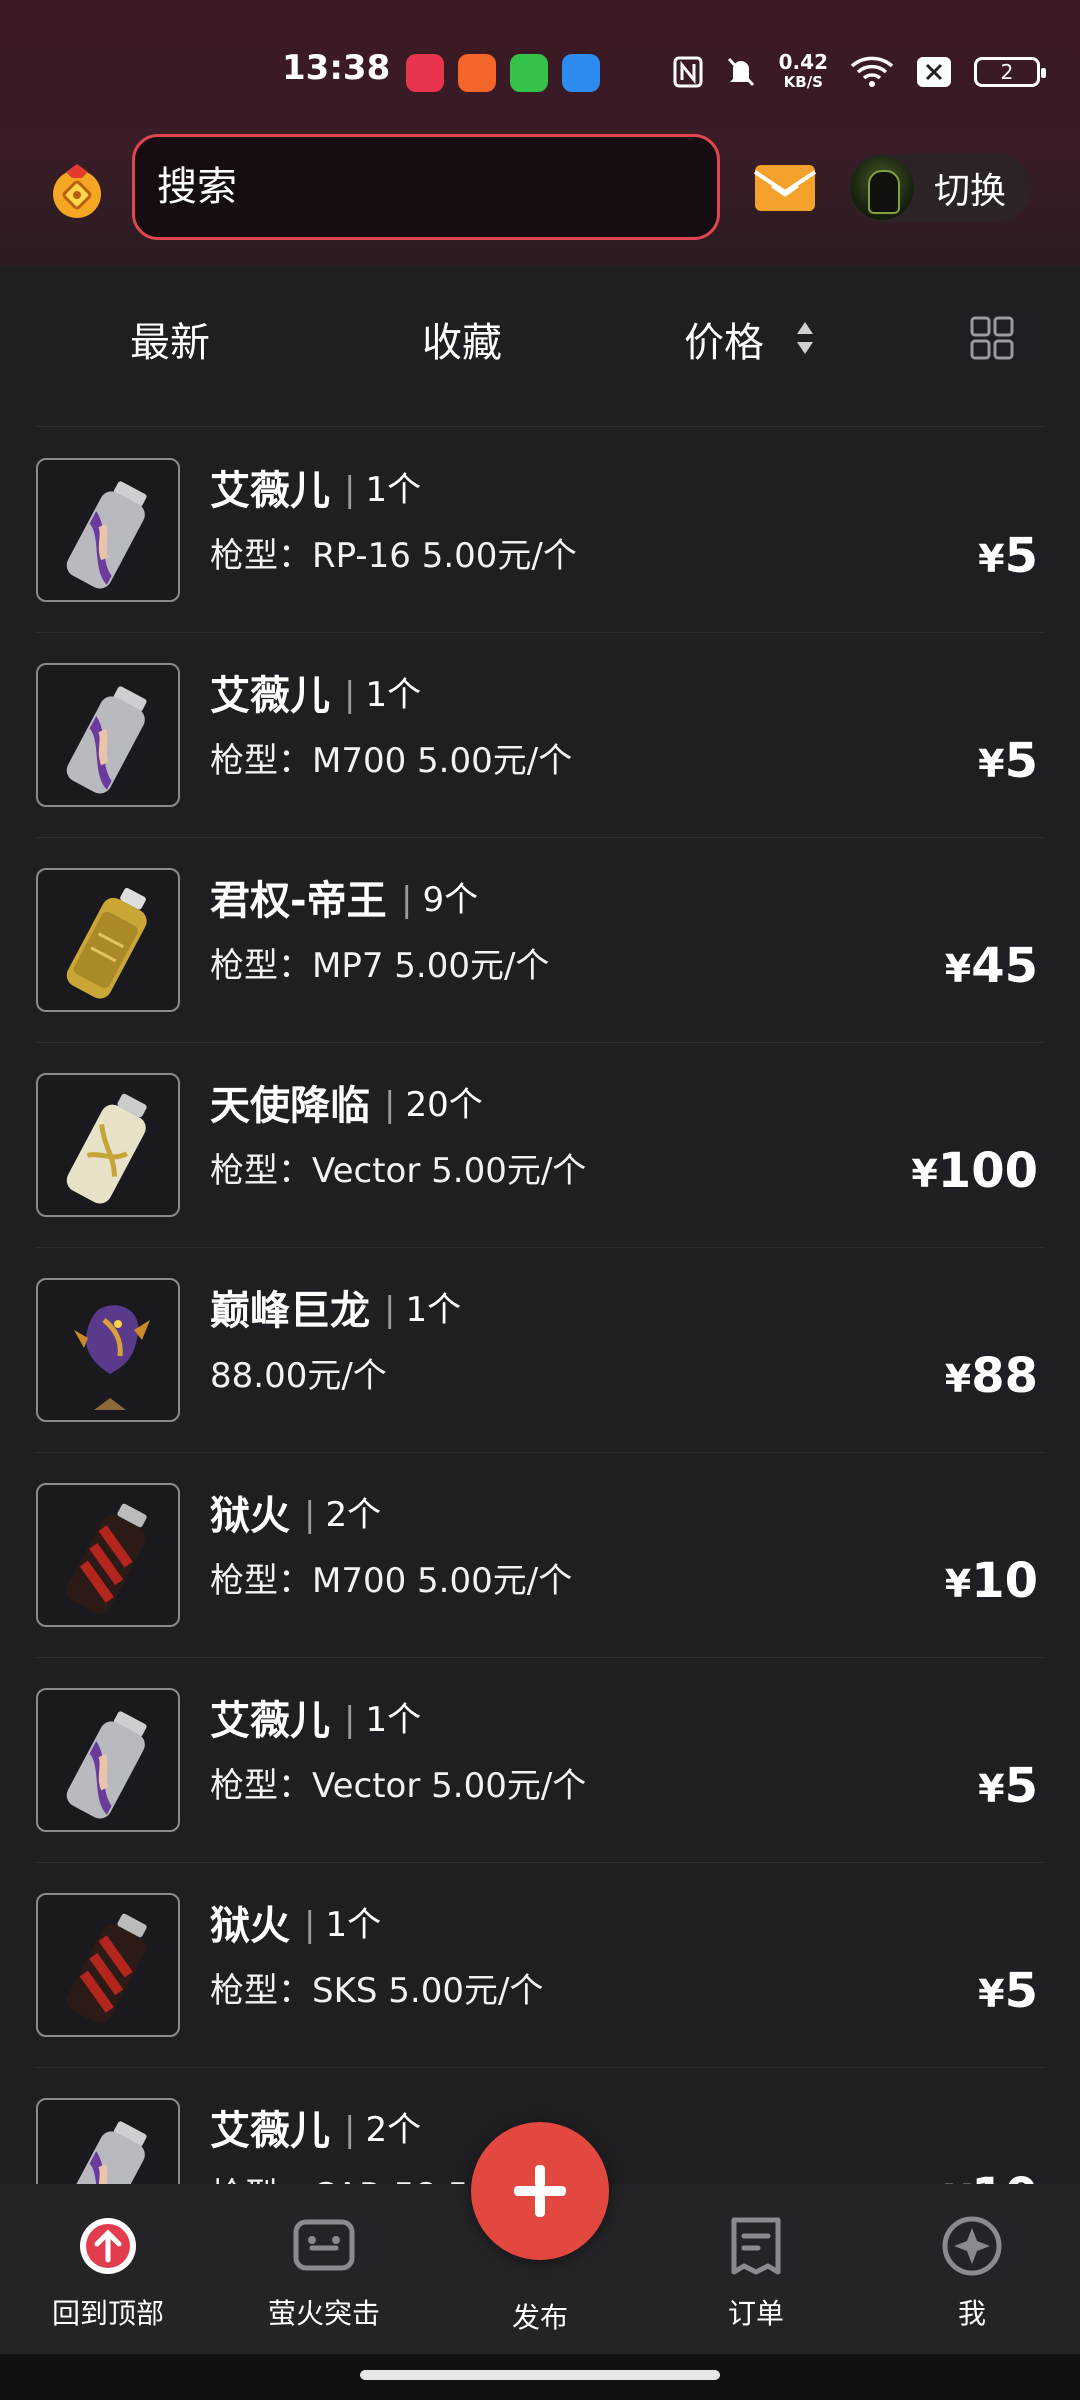  Describe the element at coordinates (170, 339) in the screenshot. I see `filter-latest: 最新` at that location.